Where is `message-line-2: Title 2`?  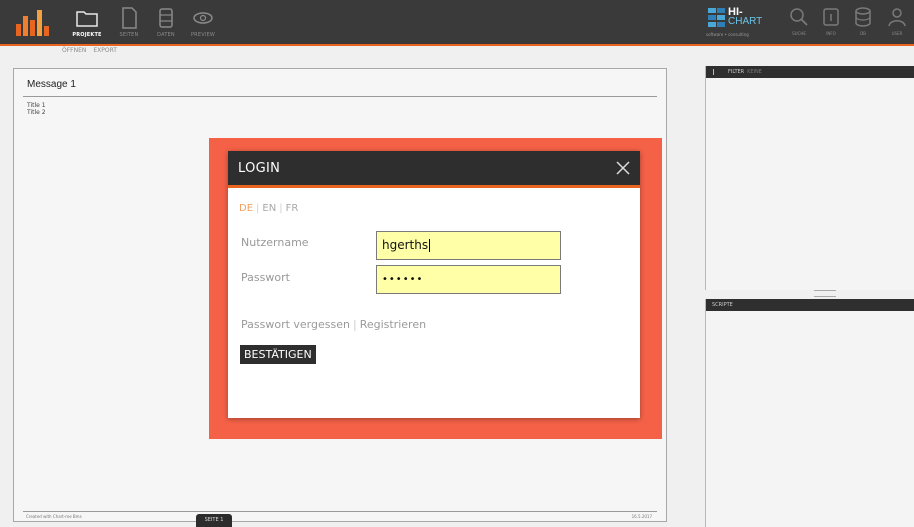 message-line-2: Title 2 is located at coordinates (36, 112).